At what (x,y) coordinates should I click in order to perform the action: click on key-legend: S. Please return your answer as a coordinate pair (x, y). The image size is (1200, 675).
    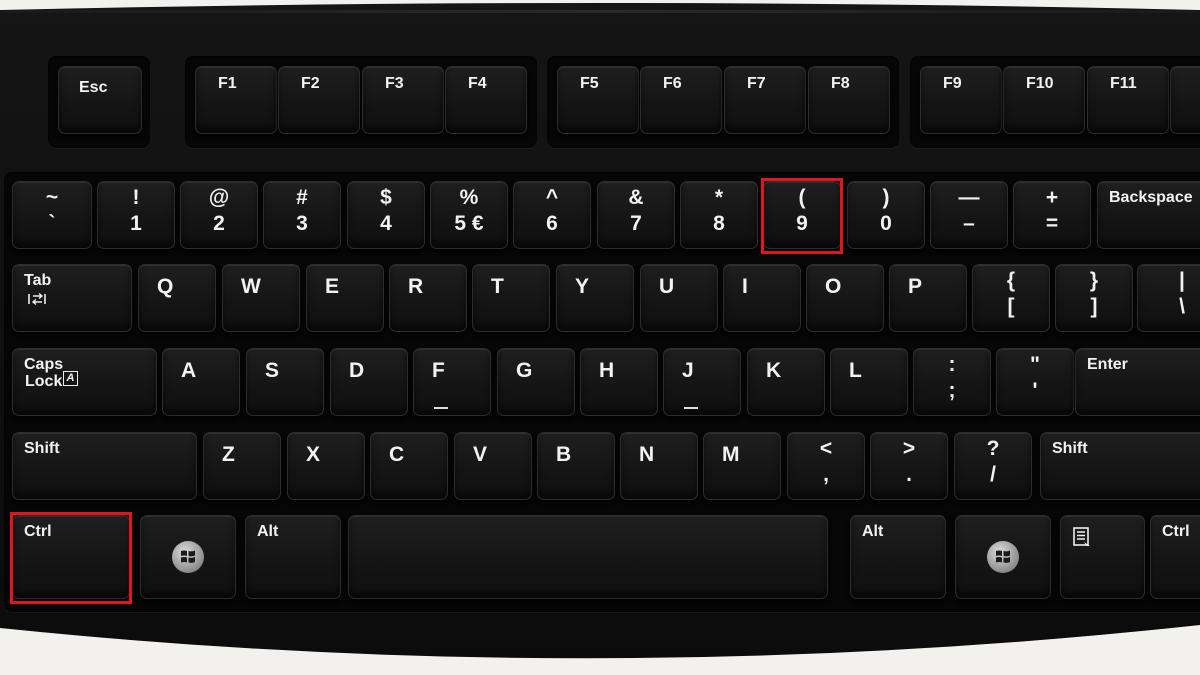
    Looking at the image, I should click on (272, 370).